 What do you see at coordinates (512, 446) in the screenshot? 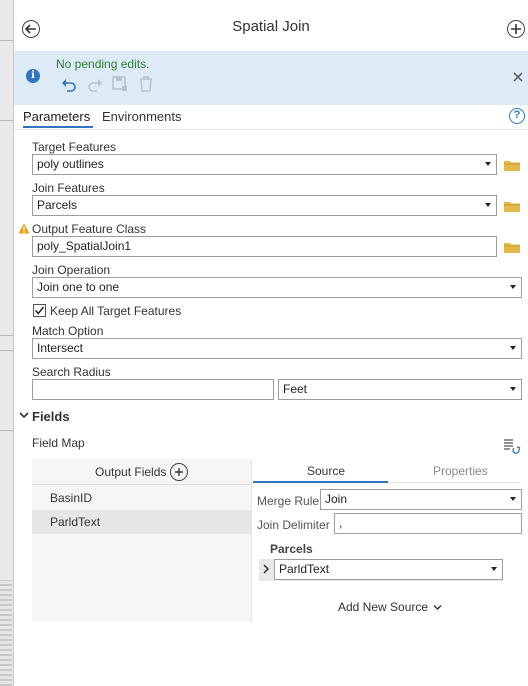
I see `field-map-options-icon` at bounding box center [512, 446].